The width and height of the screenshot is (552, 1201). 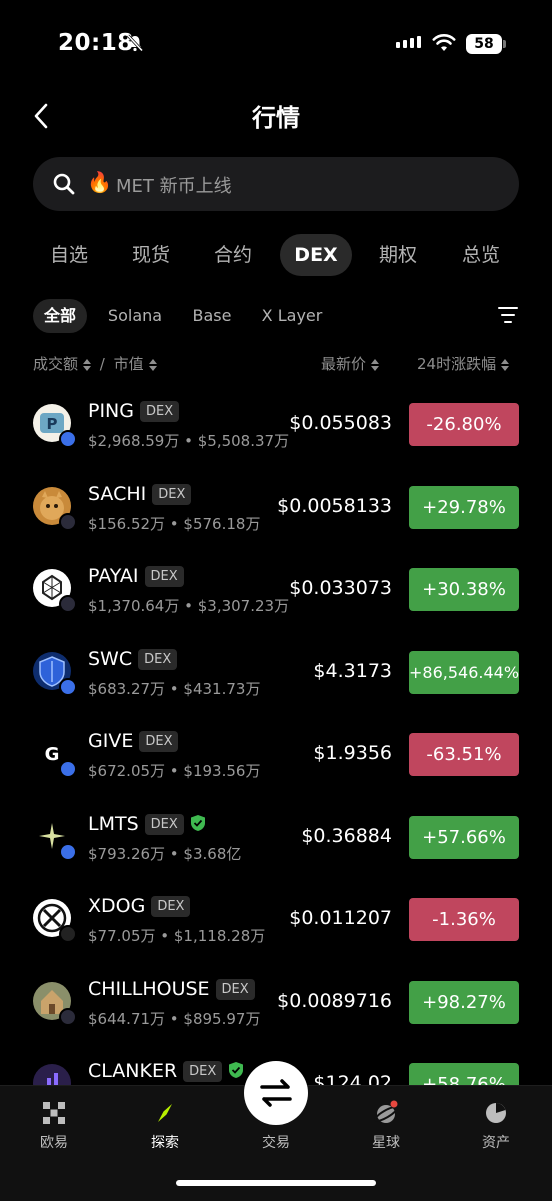 What do you see at coordinates (113, 823) in the screenshot?
I see `token-symbol: LMTS` at bounding box center [113, 823].